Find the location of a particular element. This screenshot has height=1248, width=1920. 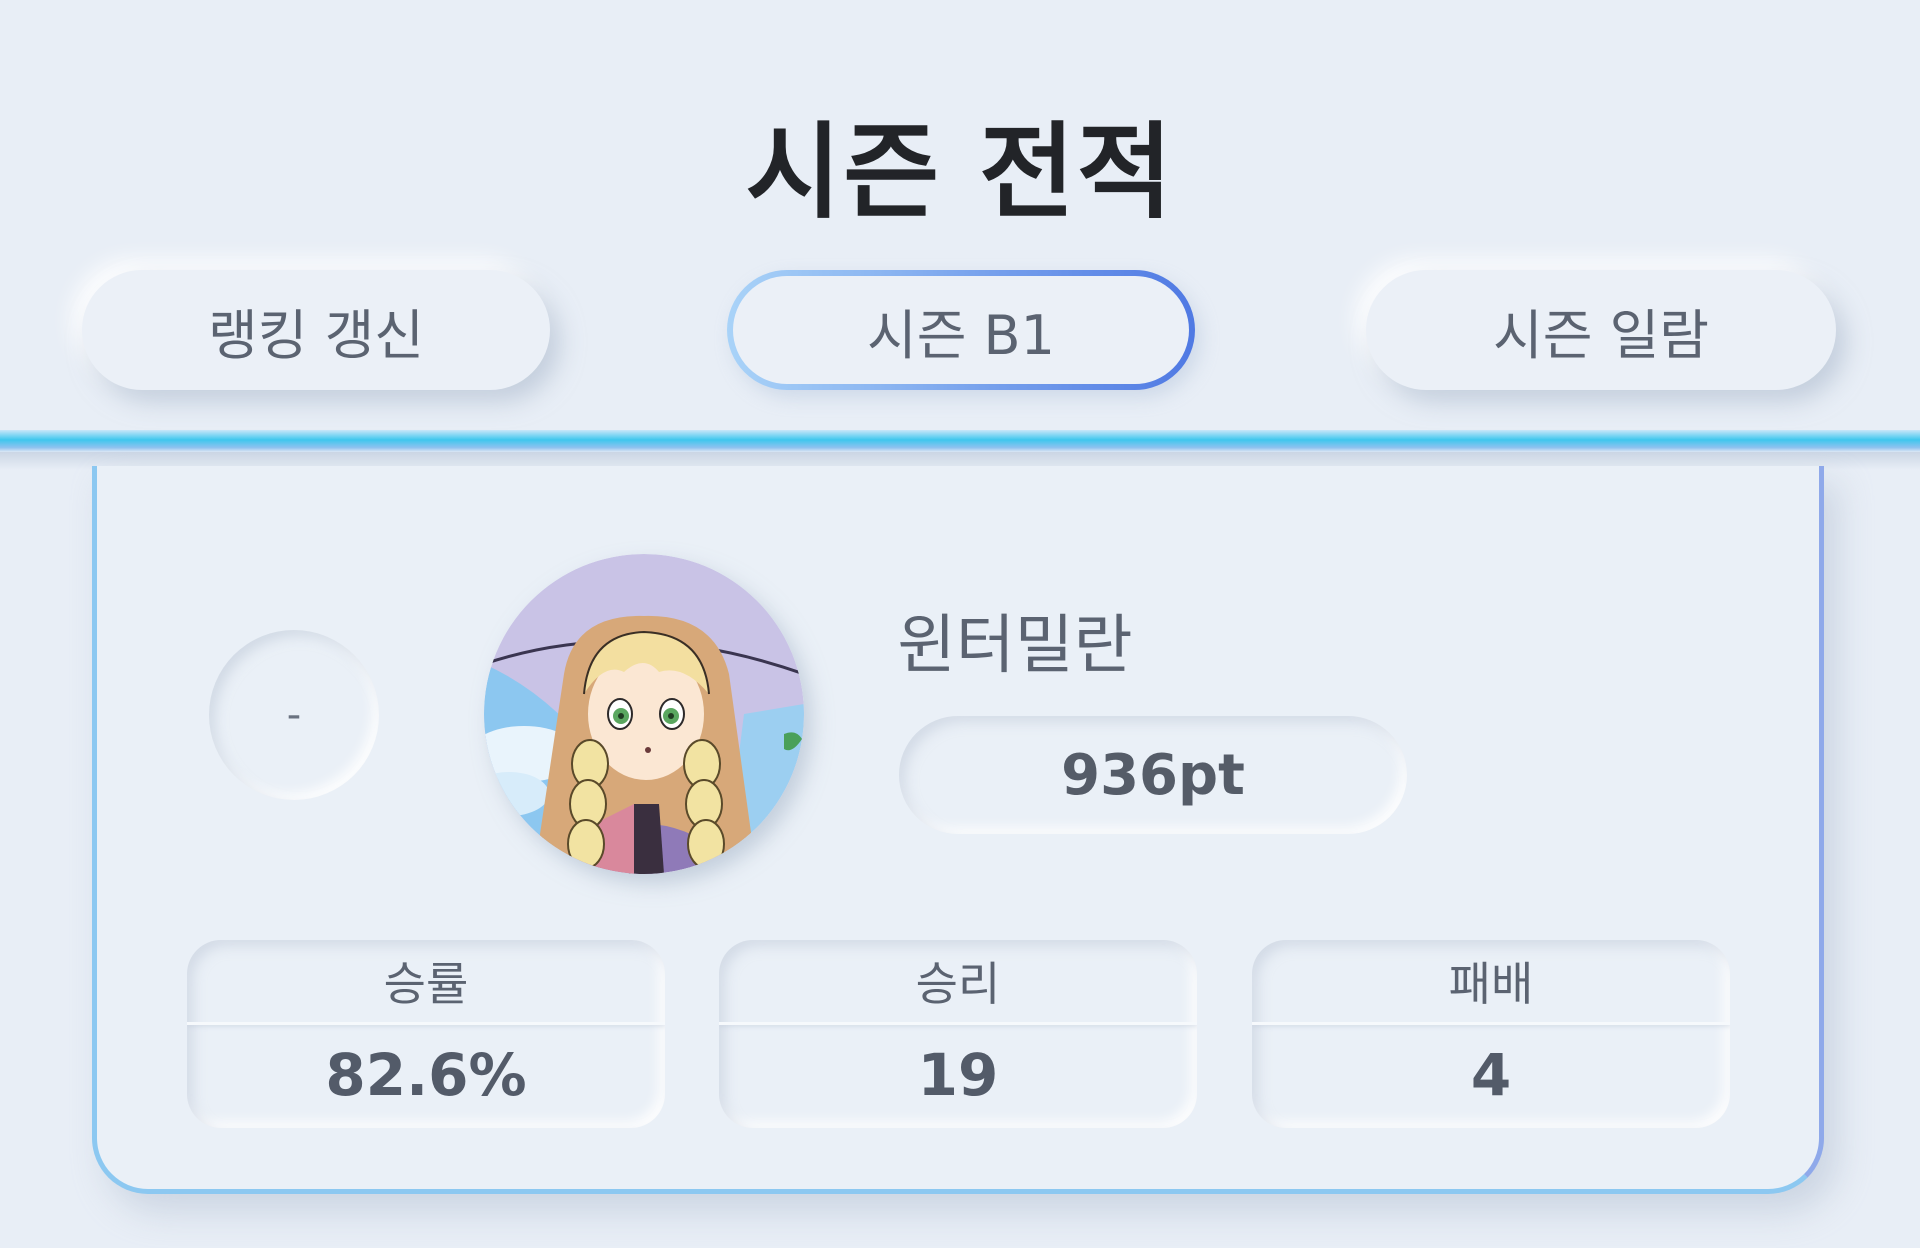

header-divider is located at coordinates (960, 441).